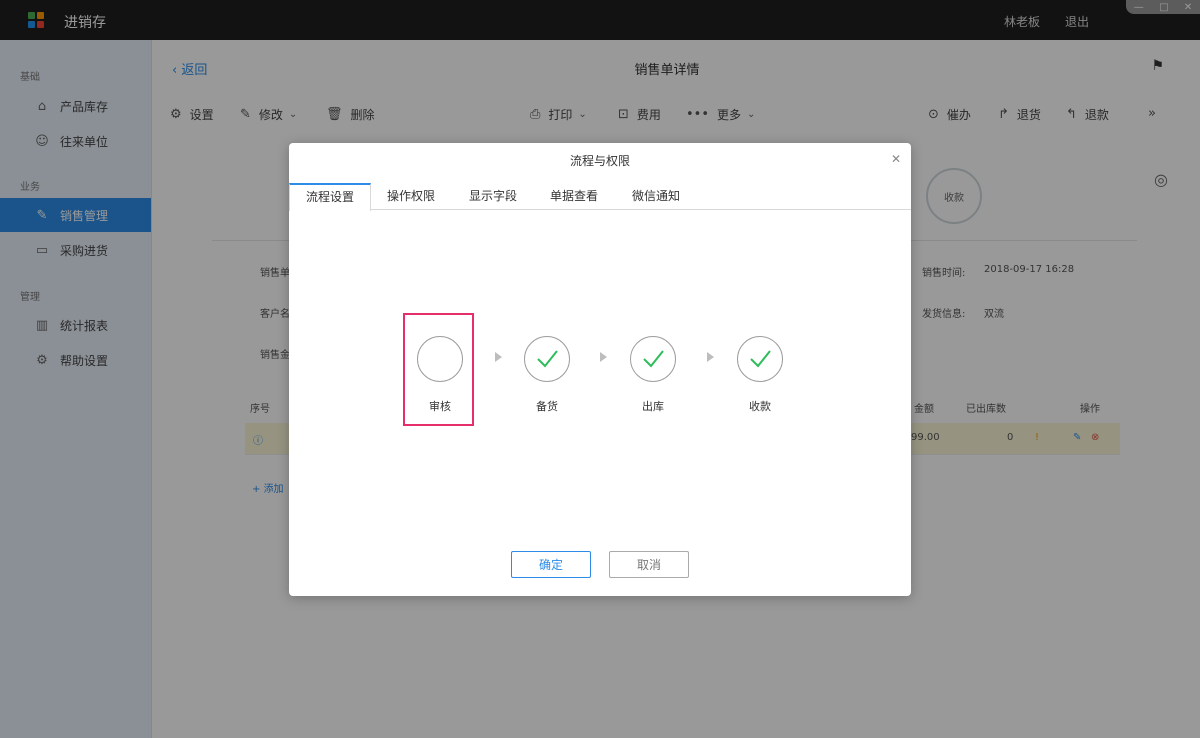 The height and width of the screenshot is (738, 1200). I want to click on dialog-title: 流程与权限, so click(599, 161).